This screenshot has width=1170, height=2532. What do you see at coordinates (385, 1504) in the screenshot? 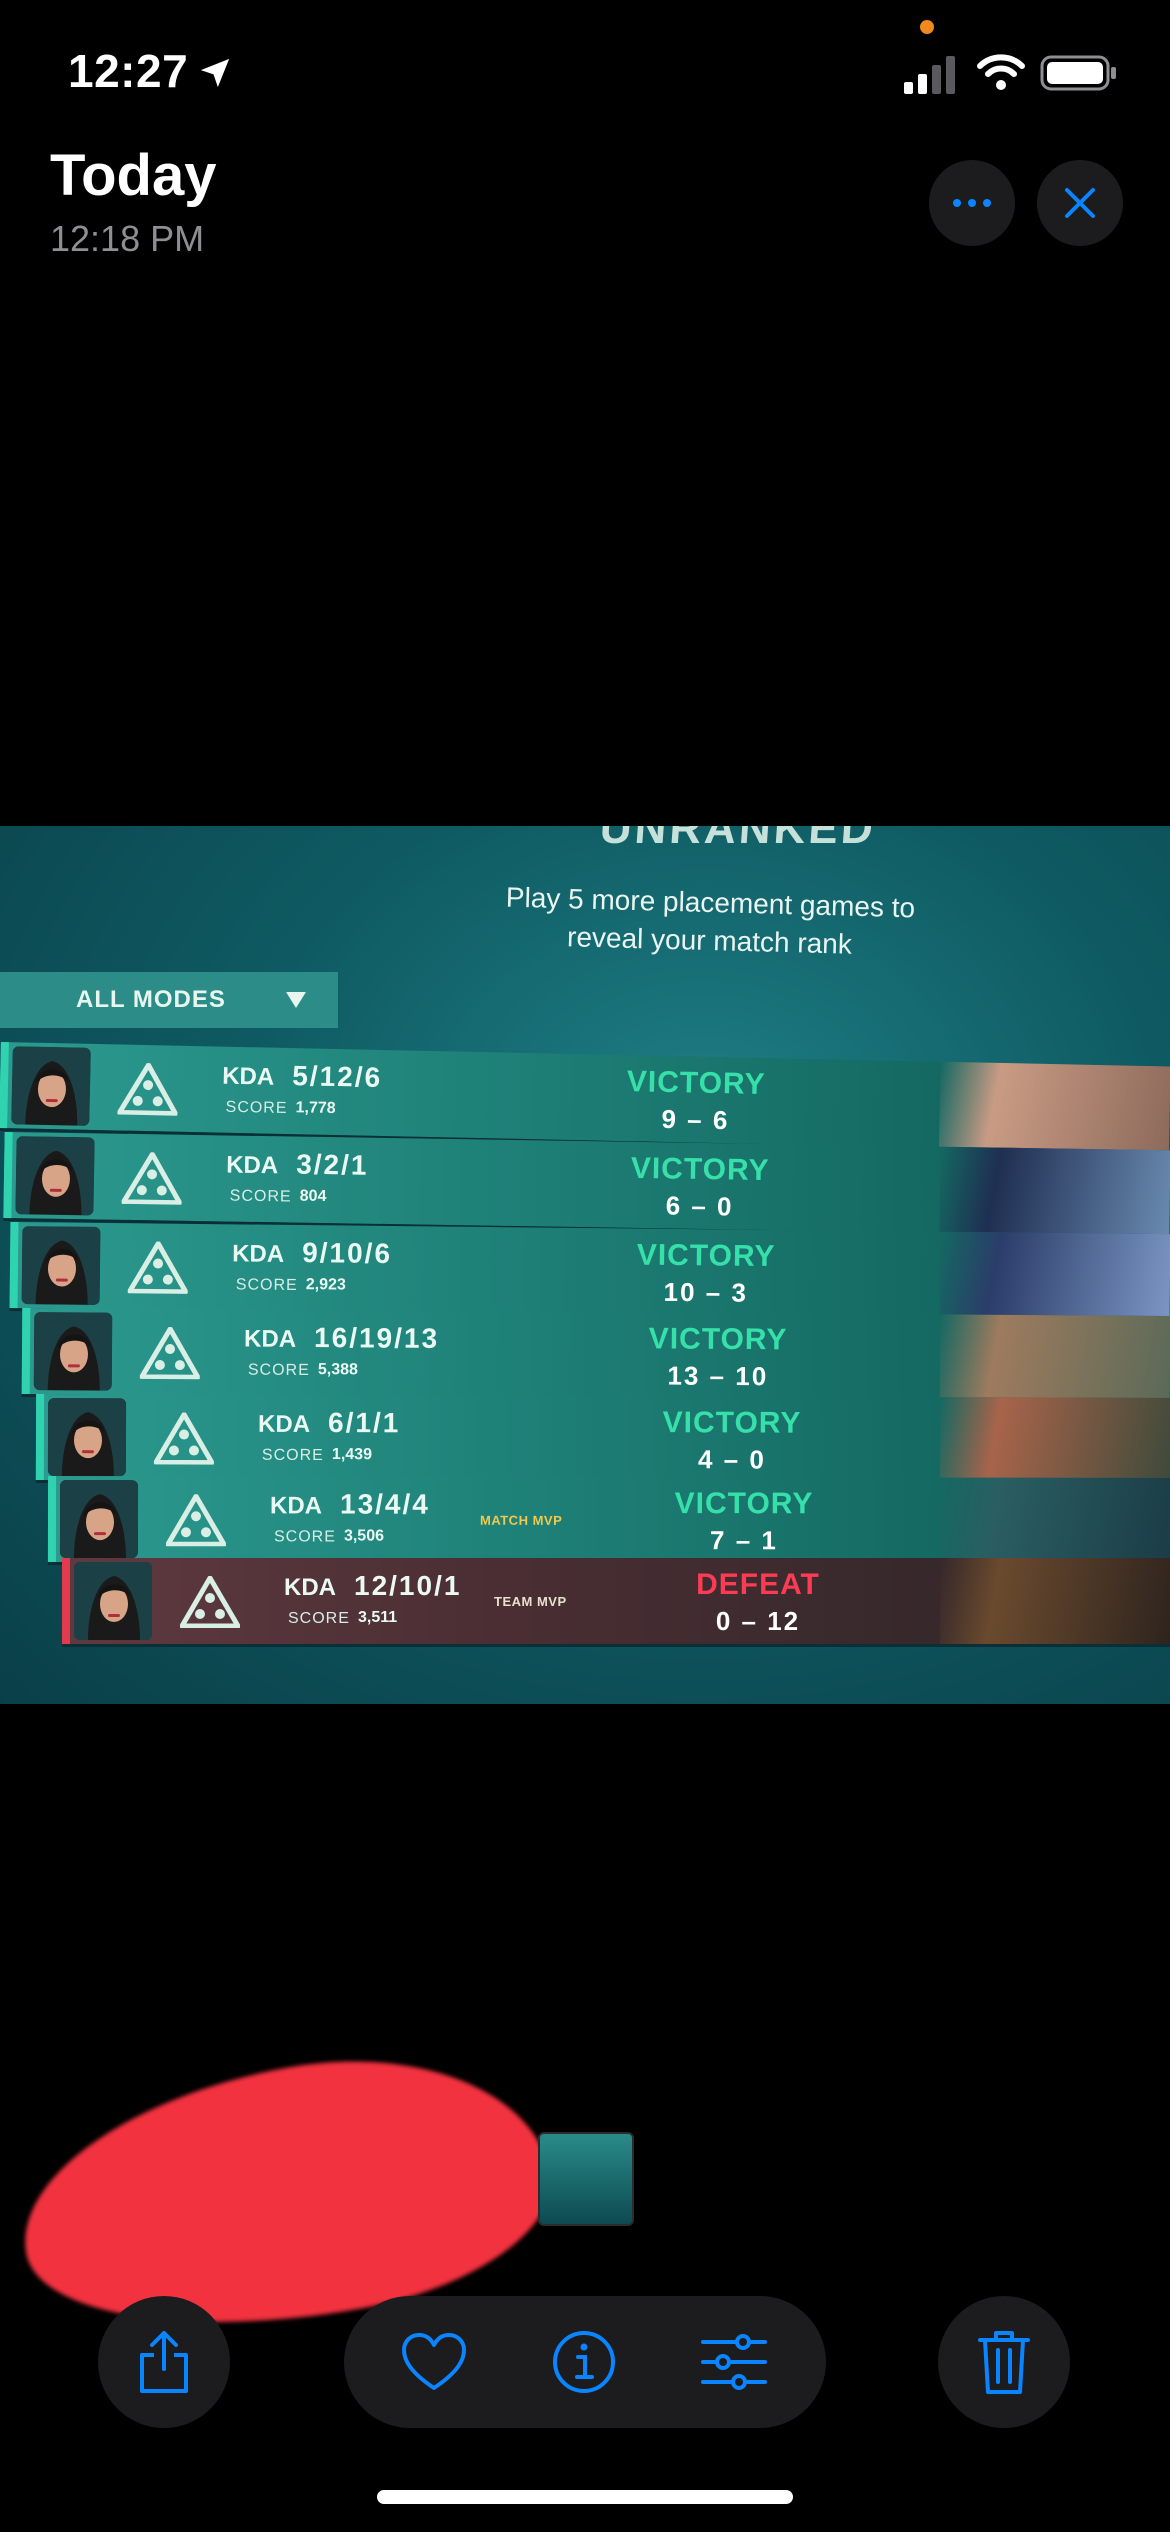
I see `kda-value: 13/4/4` at bounding box center [385, 1504].